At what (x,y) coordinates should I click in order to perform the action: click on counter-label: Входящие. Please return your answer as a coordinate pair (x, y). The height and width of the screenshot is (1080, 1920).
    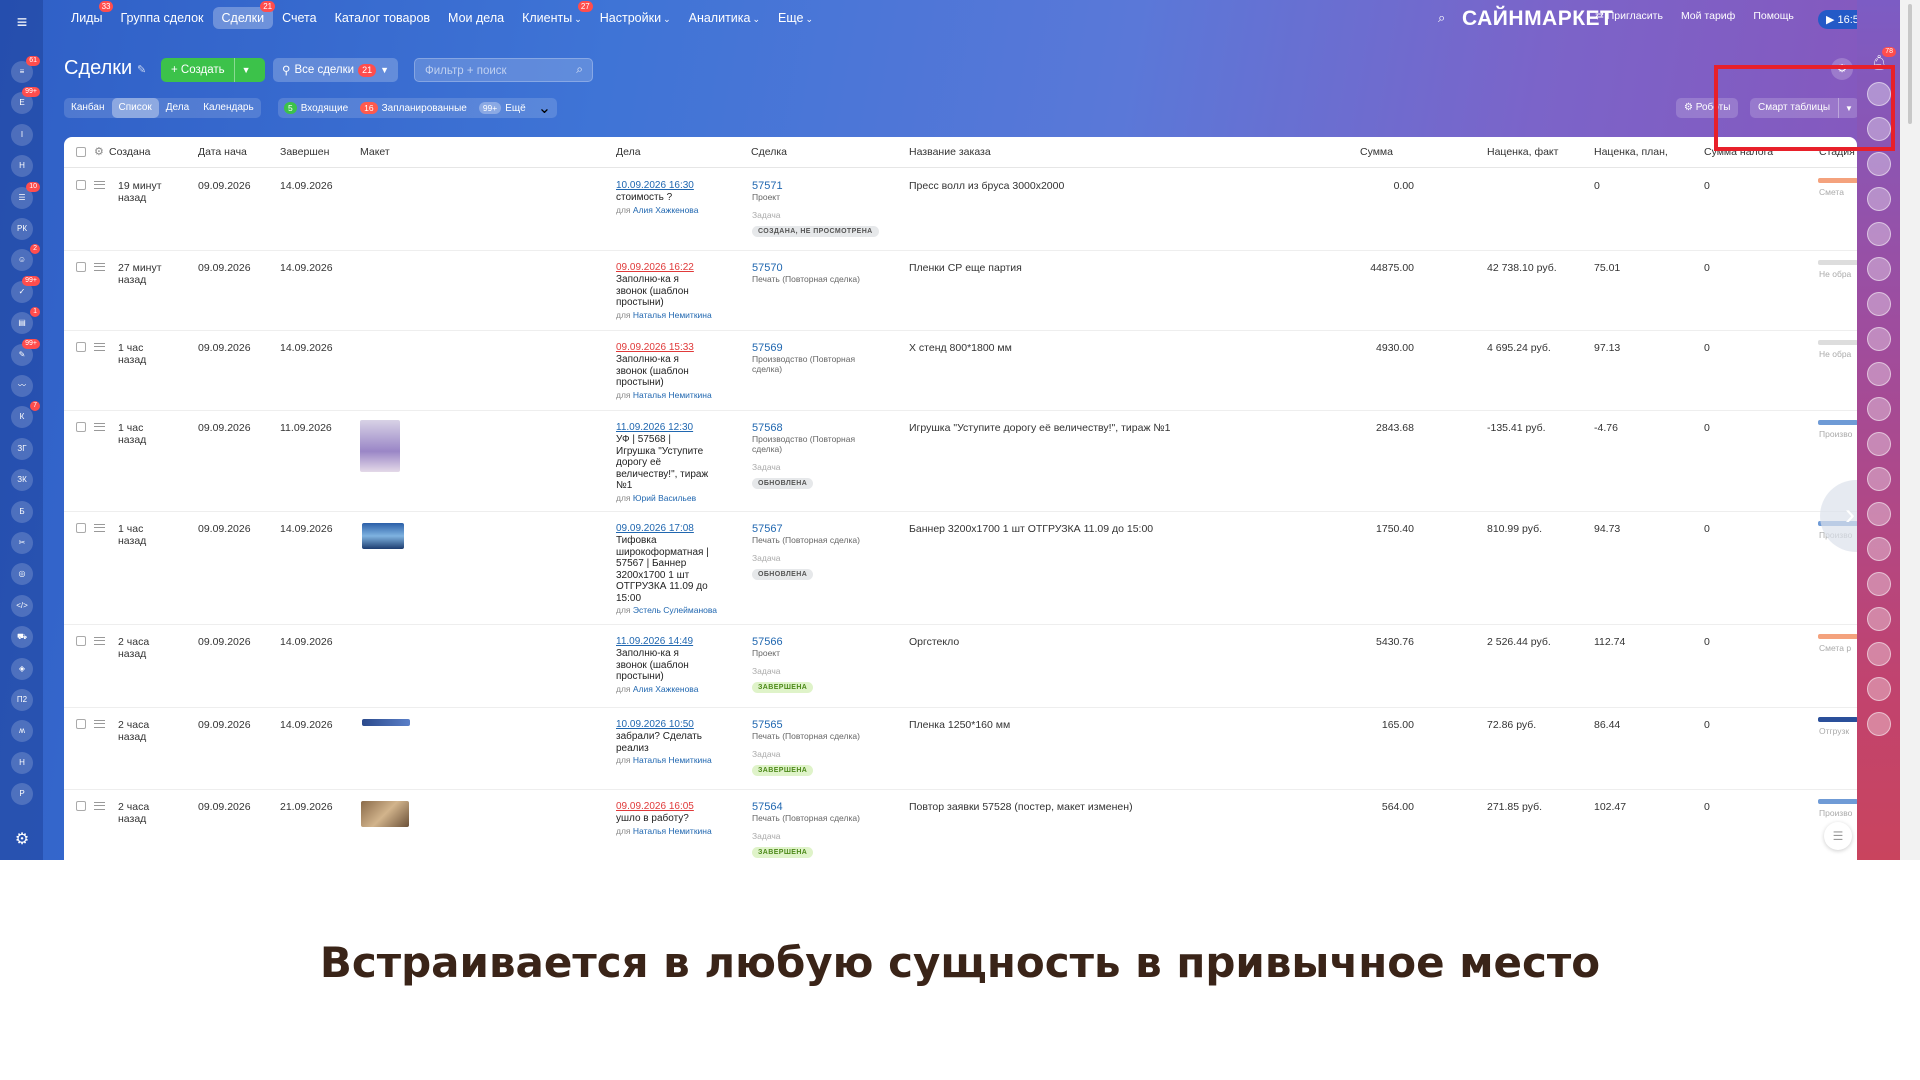
    Looking at the image, I should click on (324, 108).